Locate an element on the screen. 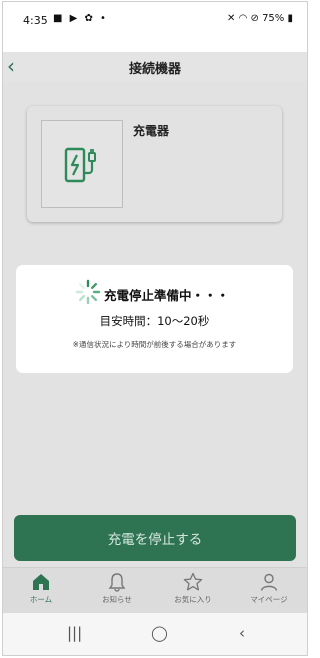  app-header: ‹ 接続機器 is located at coordinates (155, 67).